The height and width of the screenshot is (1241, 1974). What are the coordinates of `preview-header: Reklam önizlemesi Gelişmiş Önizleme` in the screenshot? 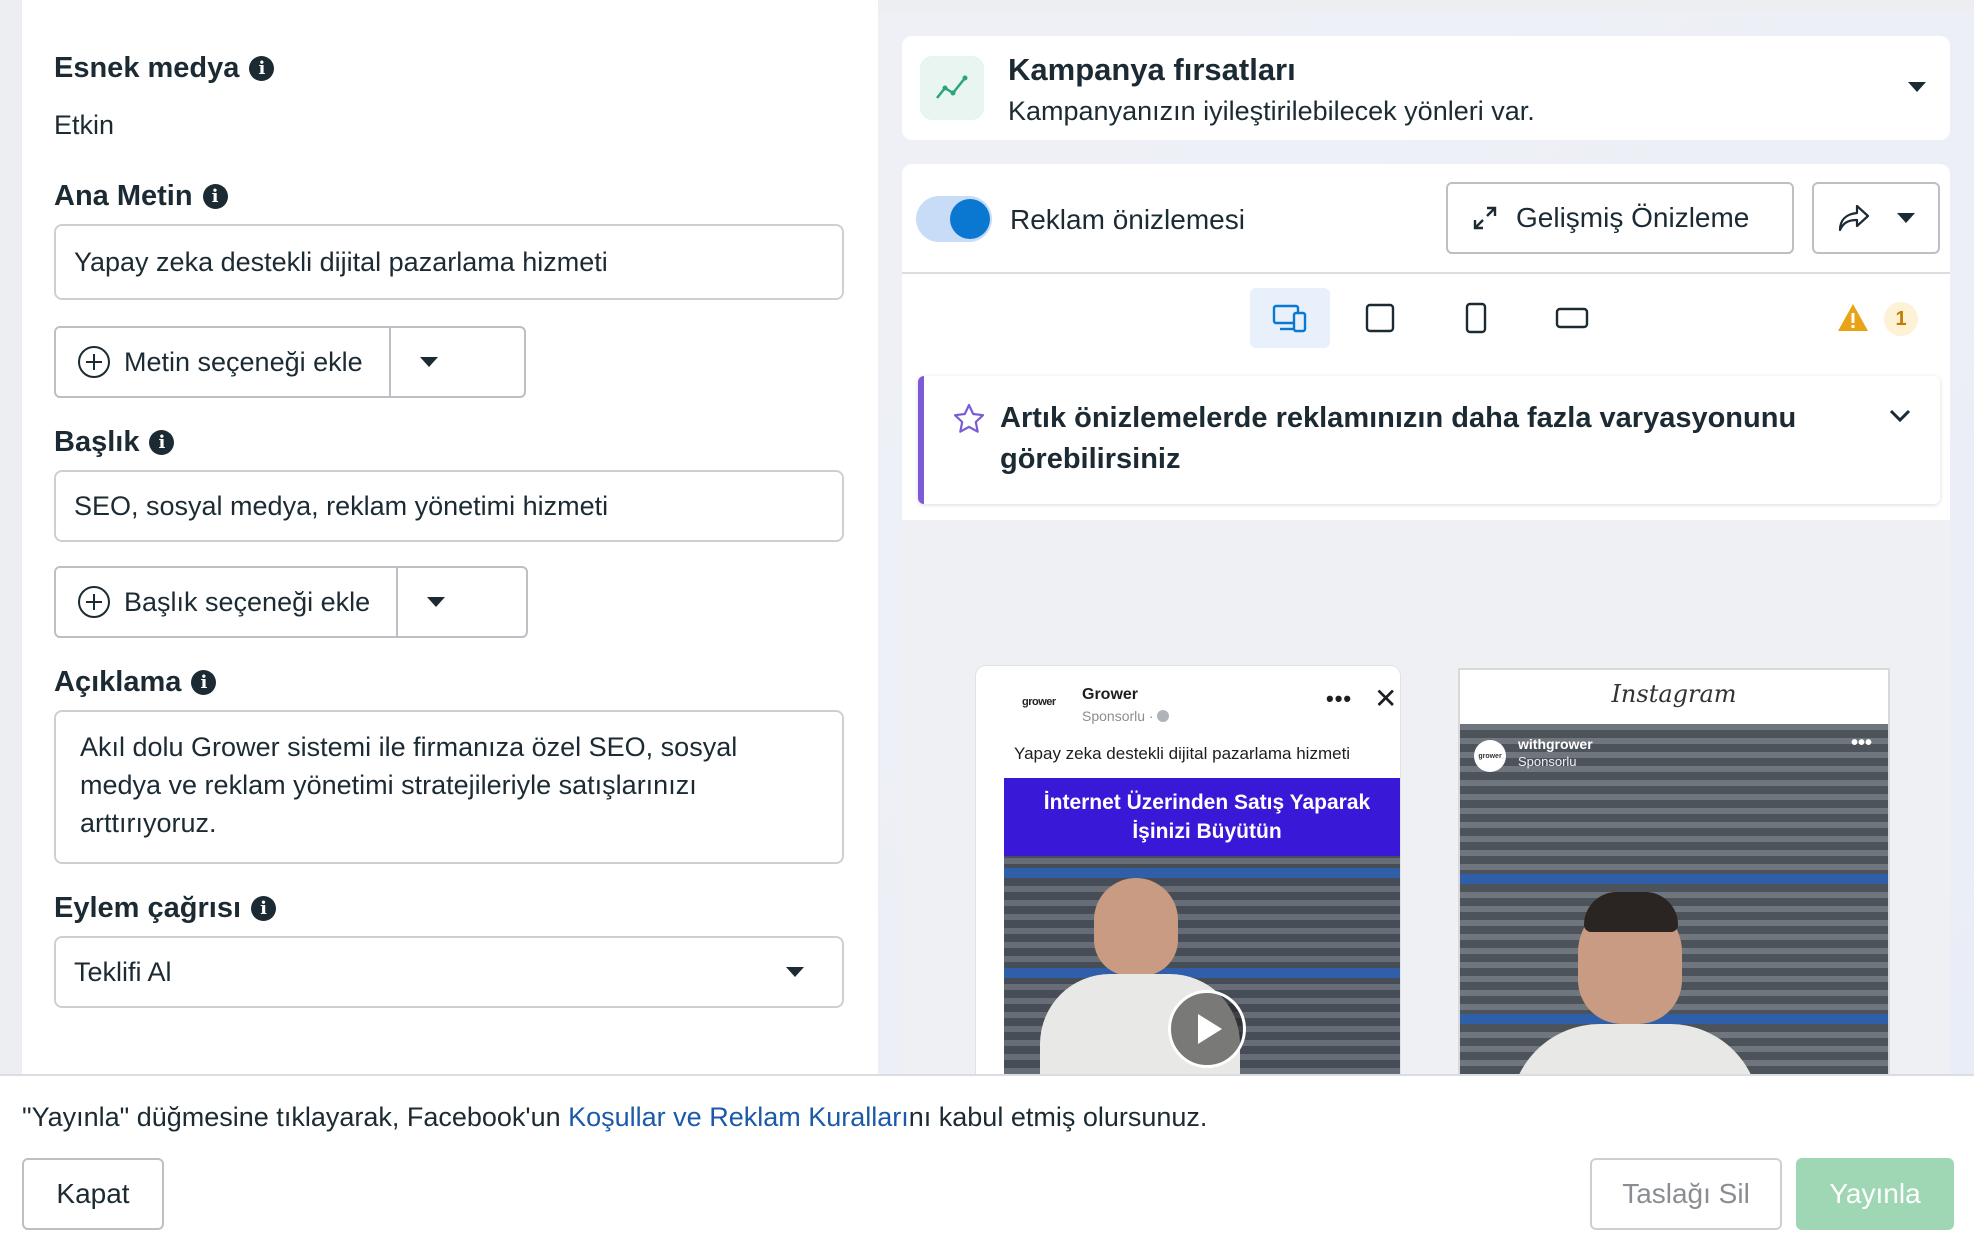 It's located at (1426, 219).